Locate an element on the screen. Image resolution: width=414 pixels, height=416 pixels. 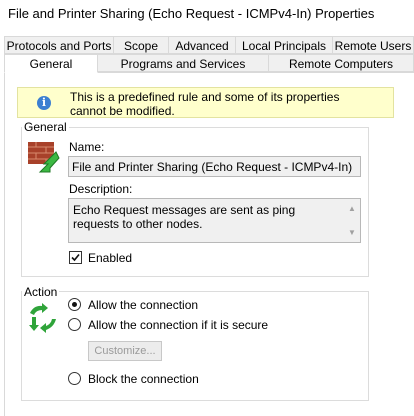
tab-remote-computers: Remote Computers is located at coordinates (341, 63).